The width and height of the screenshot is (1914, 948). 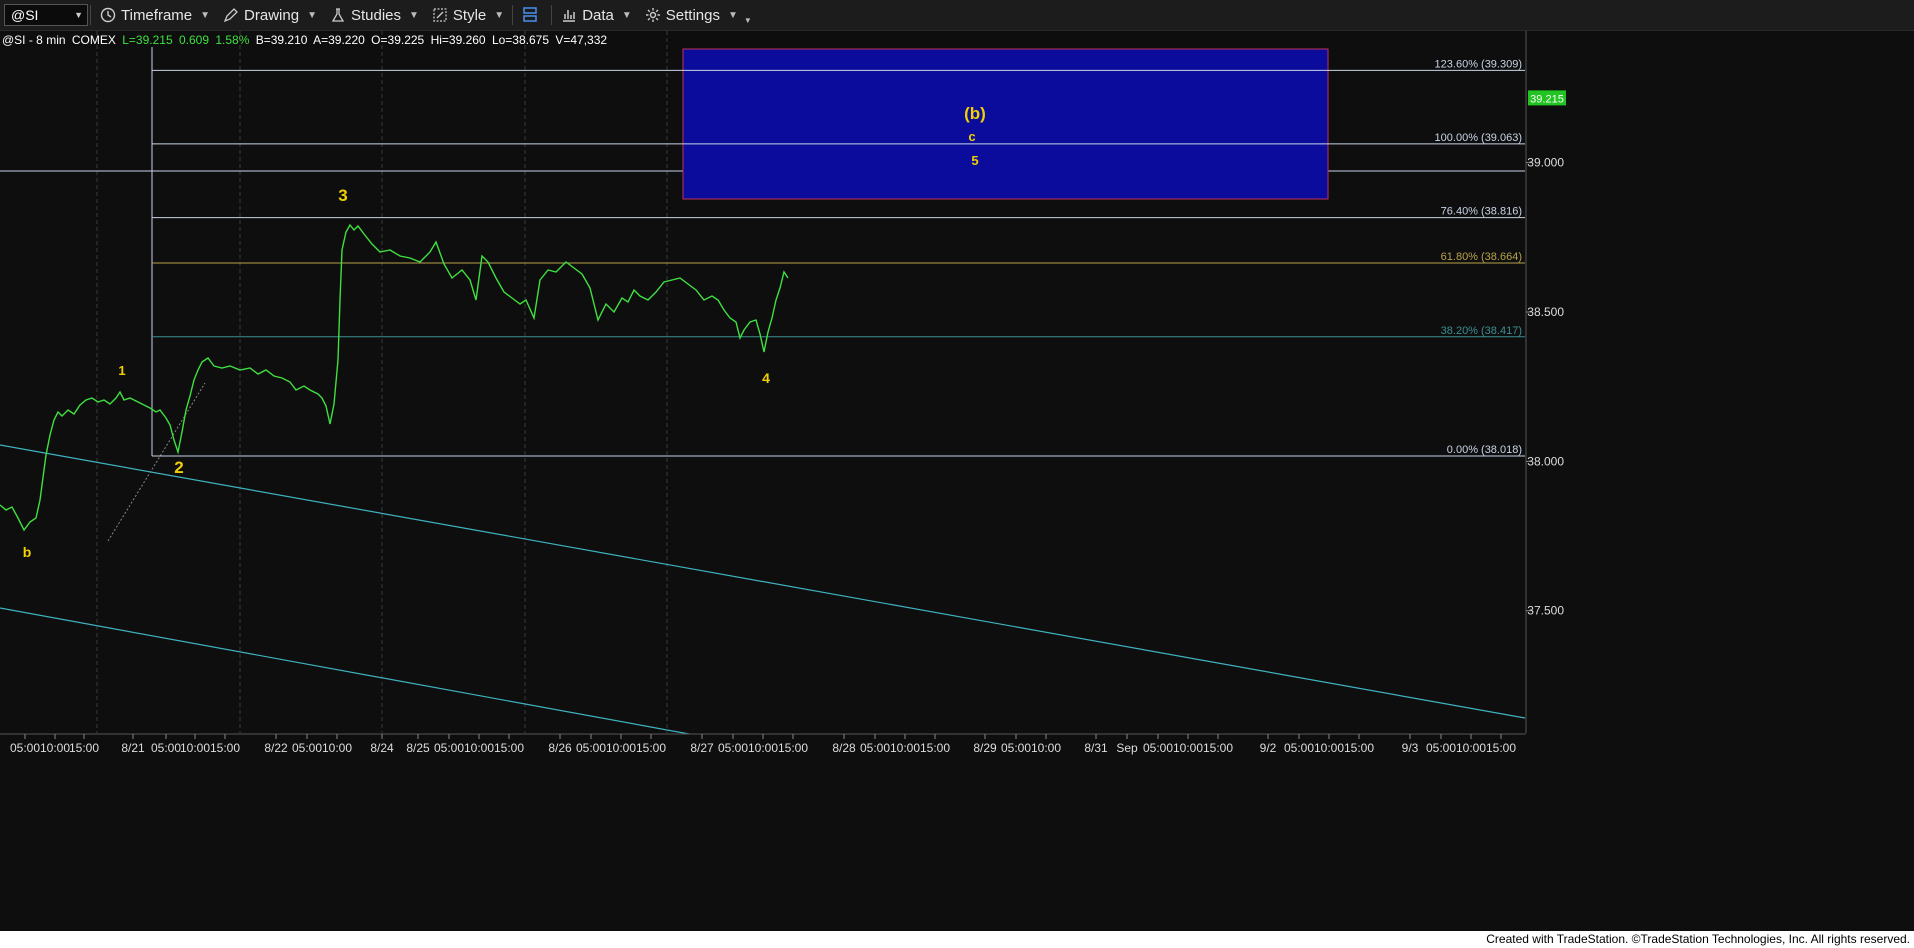 I want to click on timeframe-label: Timeframe, so click(x=157, y=15).